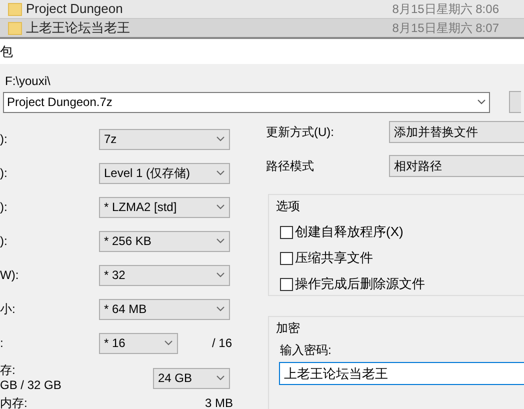  Describe the element at coordinates (8, 309) in the screenshot. I see `option-label: 小:` at that location.